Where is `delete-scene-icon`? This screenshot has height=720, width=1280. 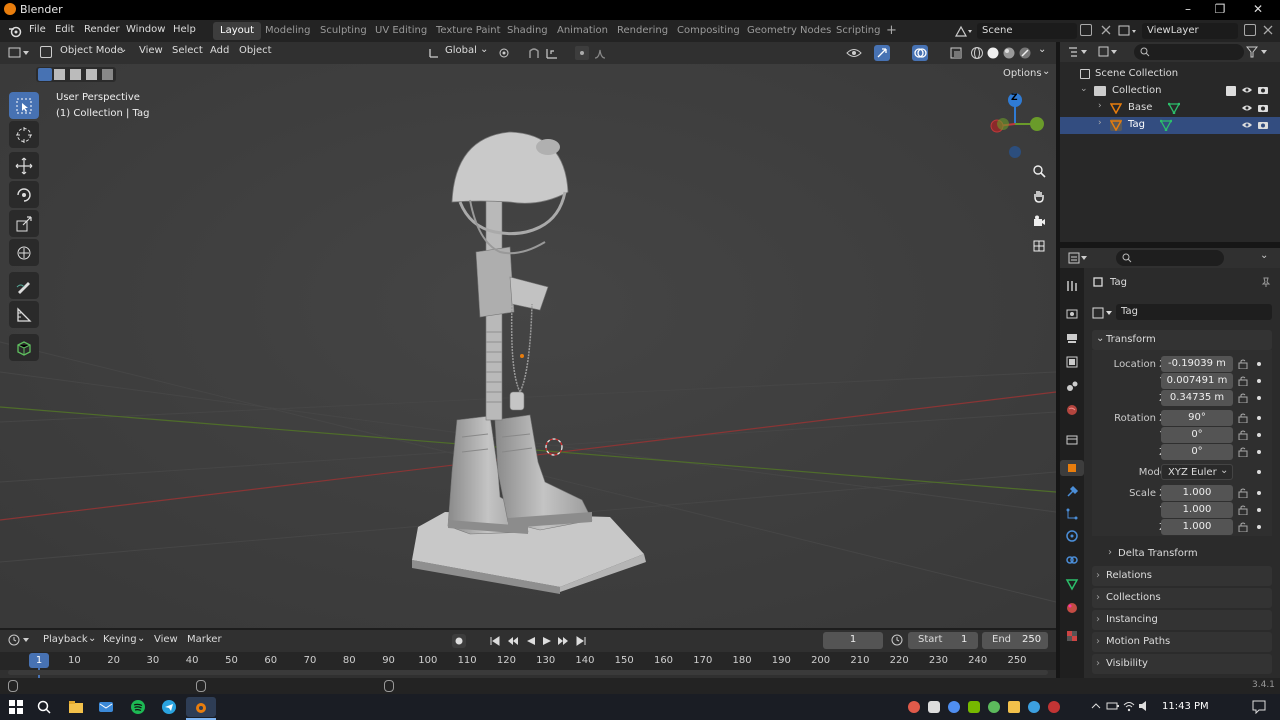
delete-scene-icon is located at coordinates (1106, 30).